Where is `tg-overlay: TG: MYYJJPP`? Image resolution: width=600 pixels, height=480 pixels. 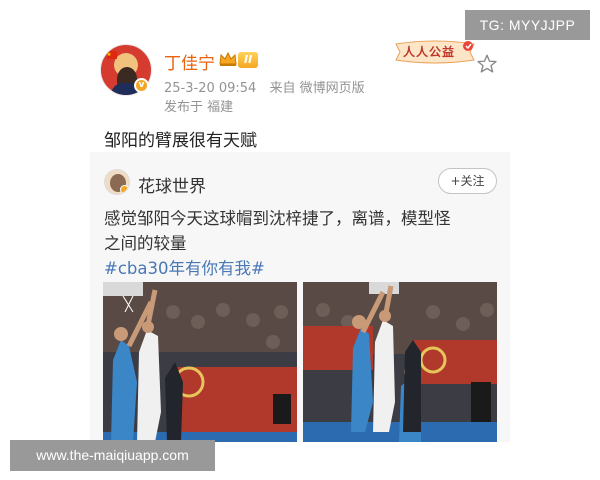
tg-overlay: TG: MYYJJPP is located at coordinates (527, 25).